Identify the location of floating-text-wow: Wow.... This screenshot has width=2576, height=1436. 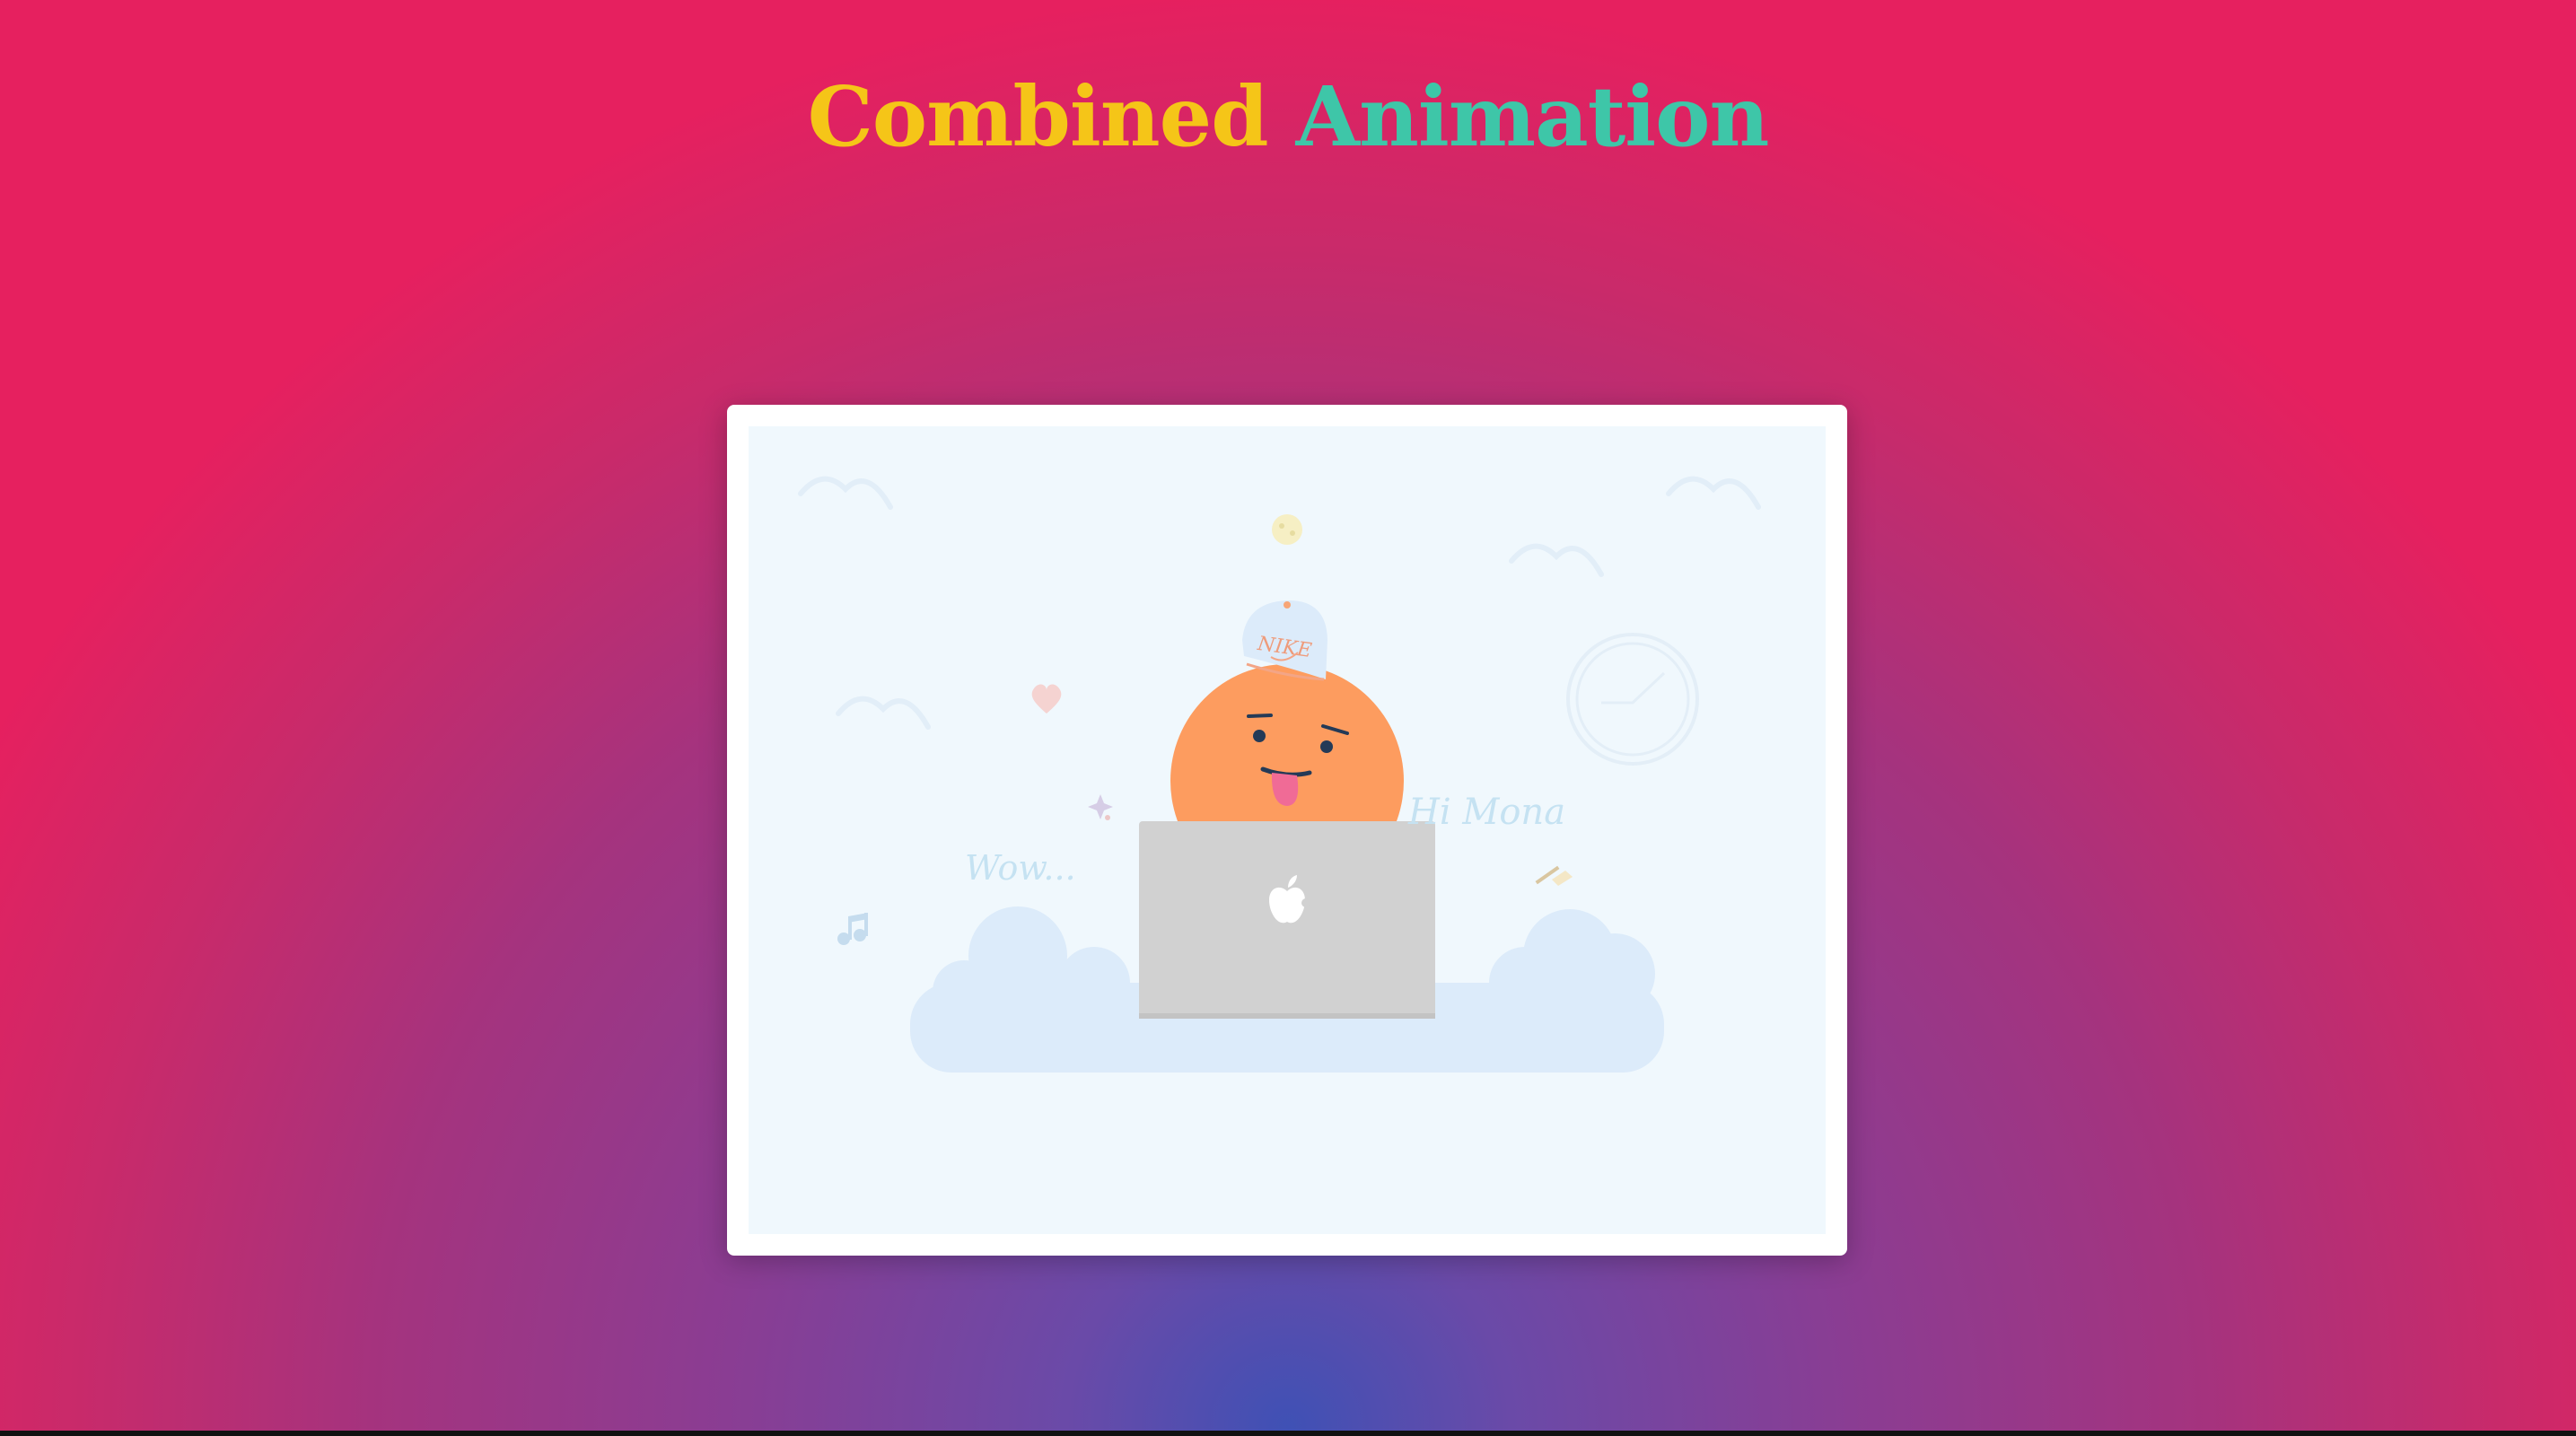
(1020, 868).